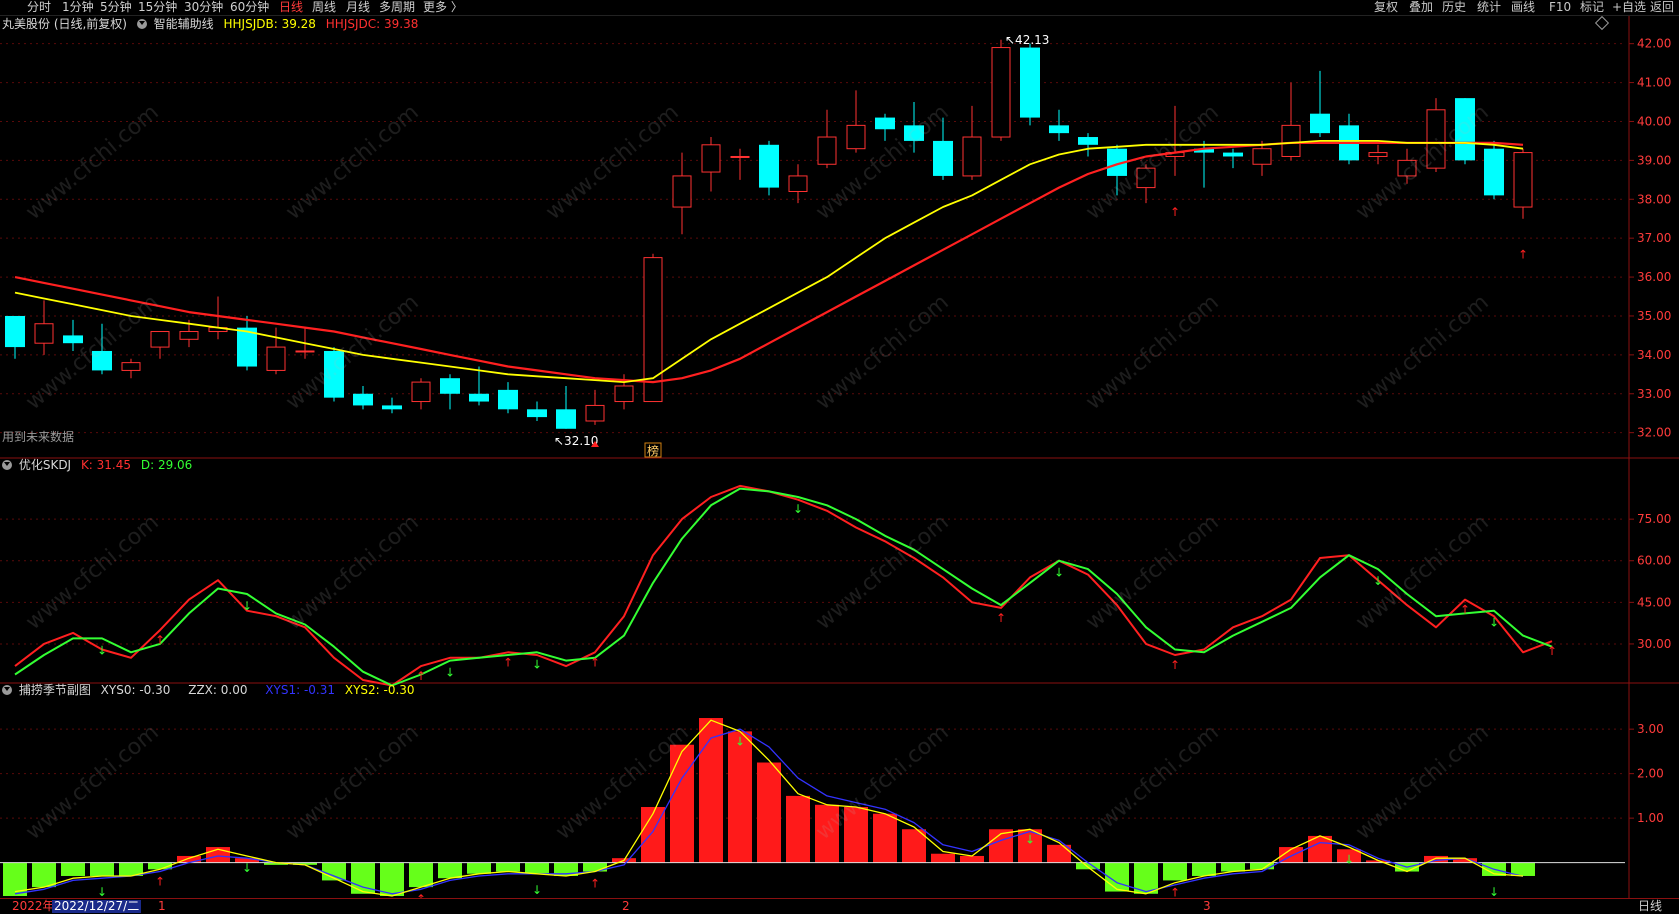 The width and height of the screenshot is (1679, 914). What do you see at coordinates (55, 690) in the screenshot?
I see `season-title: 捕捞季节副图` at bounding box center [55, 690].